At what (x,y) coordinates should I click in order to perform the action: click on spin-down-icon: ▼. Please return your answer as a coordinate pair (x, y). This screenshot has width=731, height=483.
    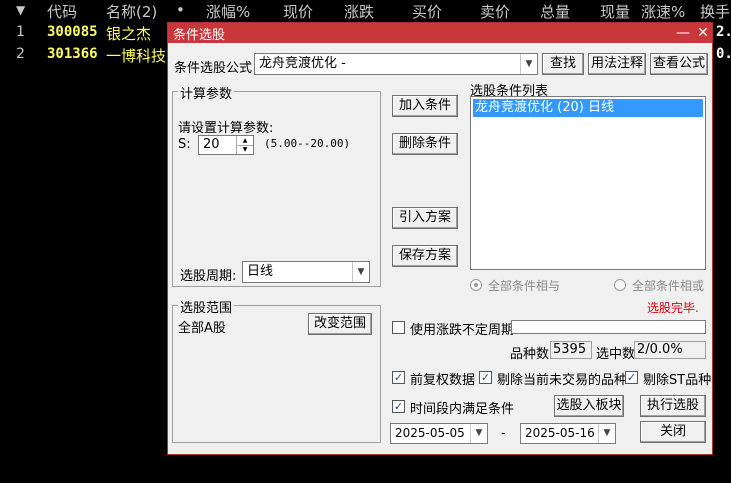
    Looking at the image, I should click on (244, 149).